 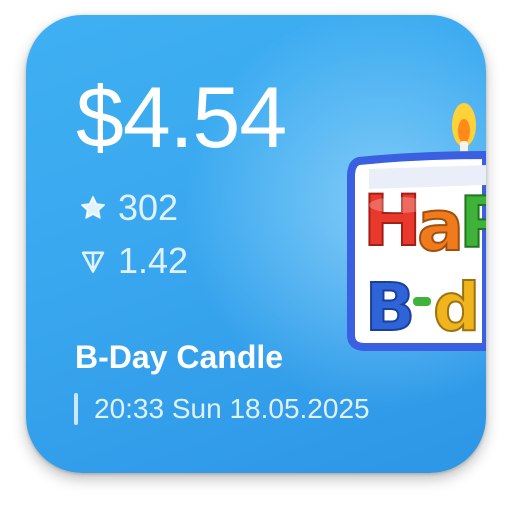 I want to click on ton-stat: 1.42, so click(x=133, y=261).